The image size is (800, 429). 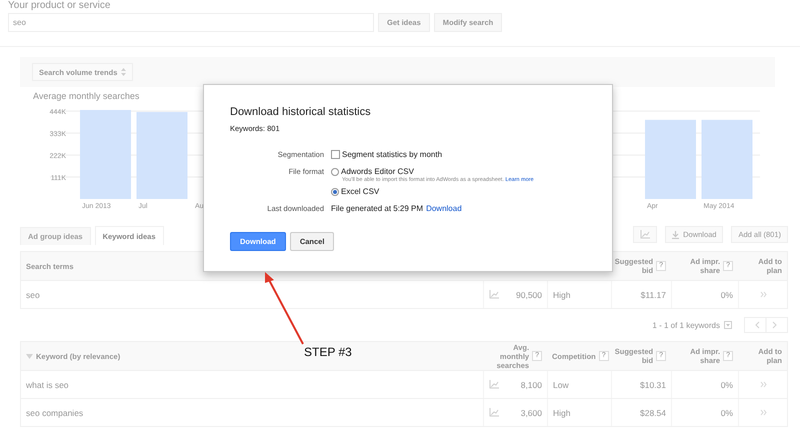 What do you see at coordinates (55, 413) in the screenshot?
I see `keyword-cell: seo companies` at bounding box center [55, 413].